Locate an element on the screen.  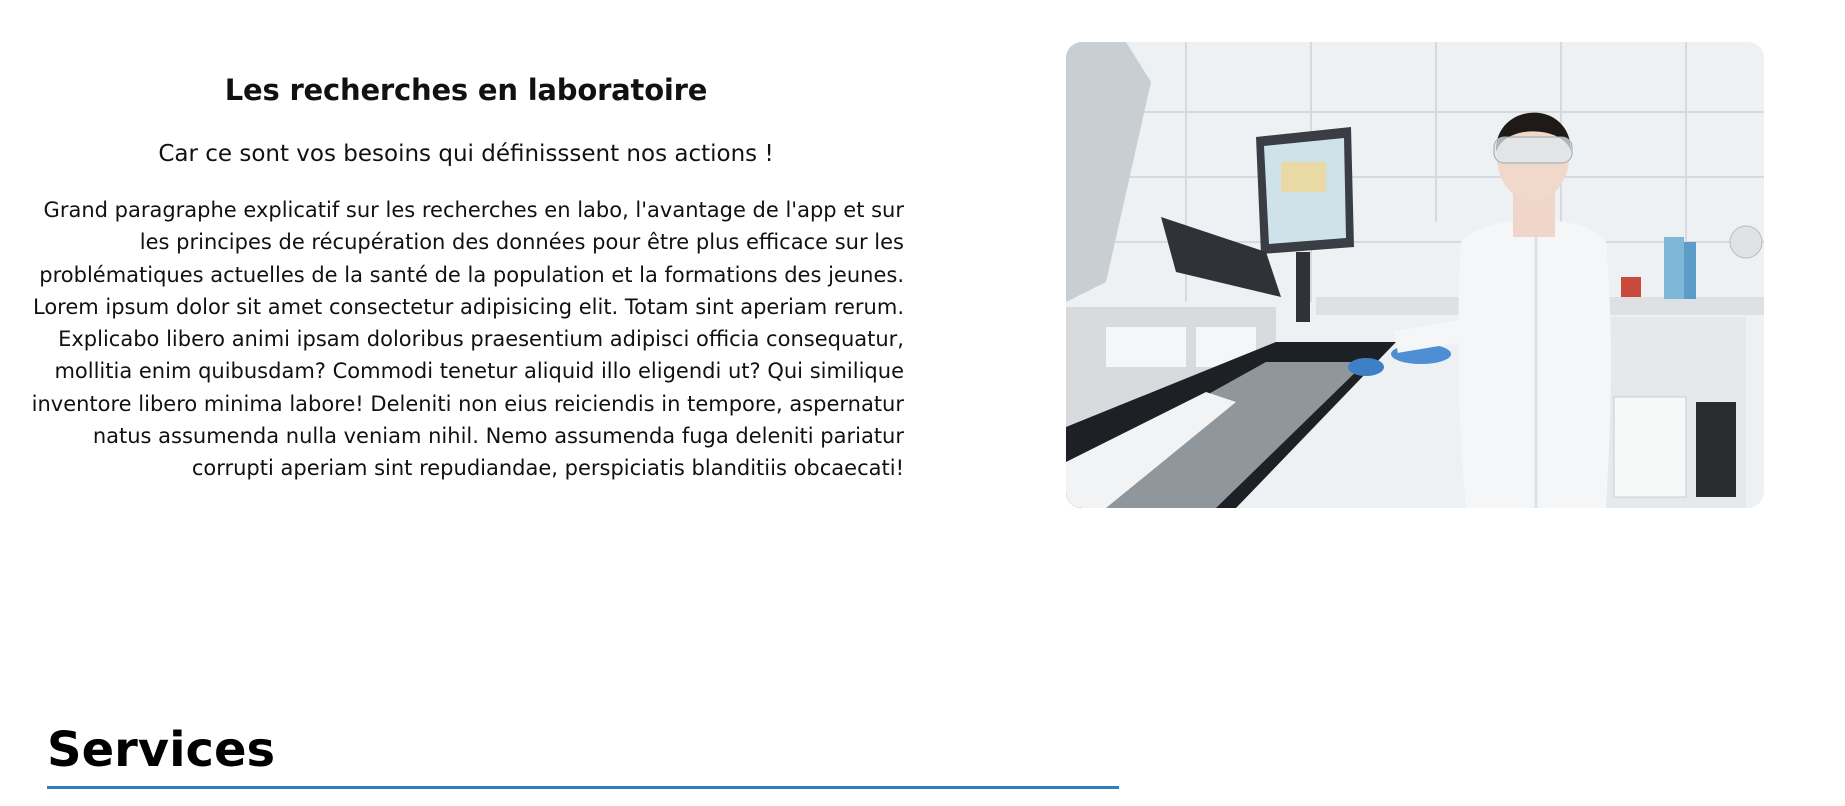
lab-section-title: Les recherches en laboratoire is located at coordinates (466, 90).